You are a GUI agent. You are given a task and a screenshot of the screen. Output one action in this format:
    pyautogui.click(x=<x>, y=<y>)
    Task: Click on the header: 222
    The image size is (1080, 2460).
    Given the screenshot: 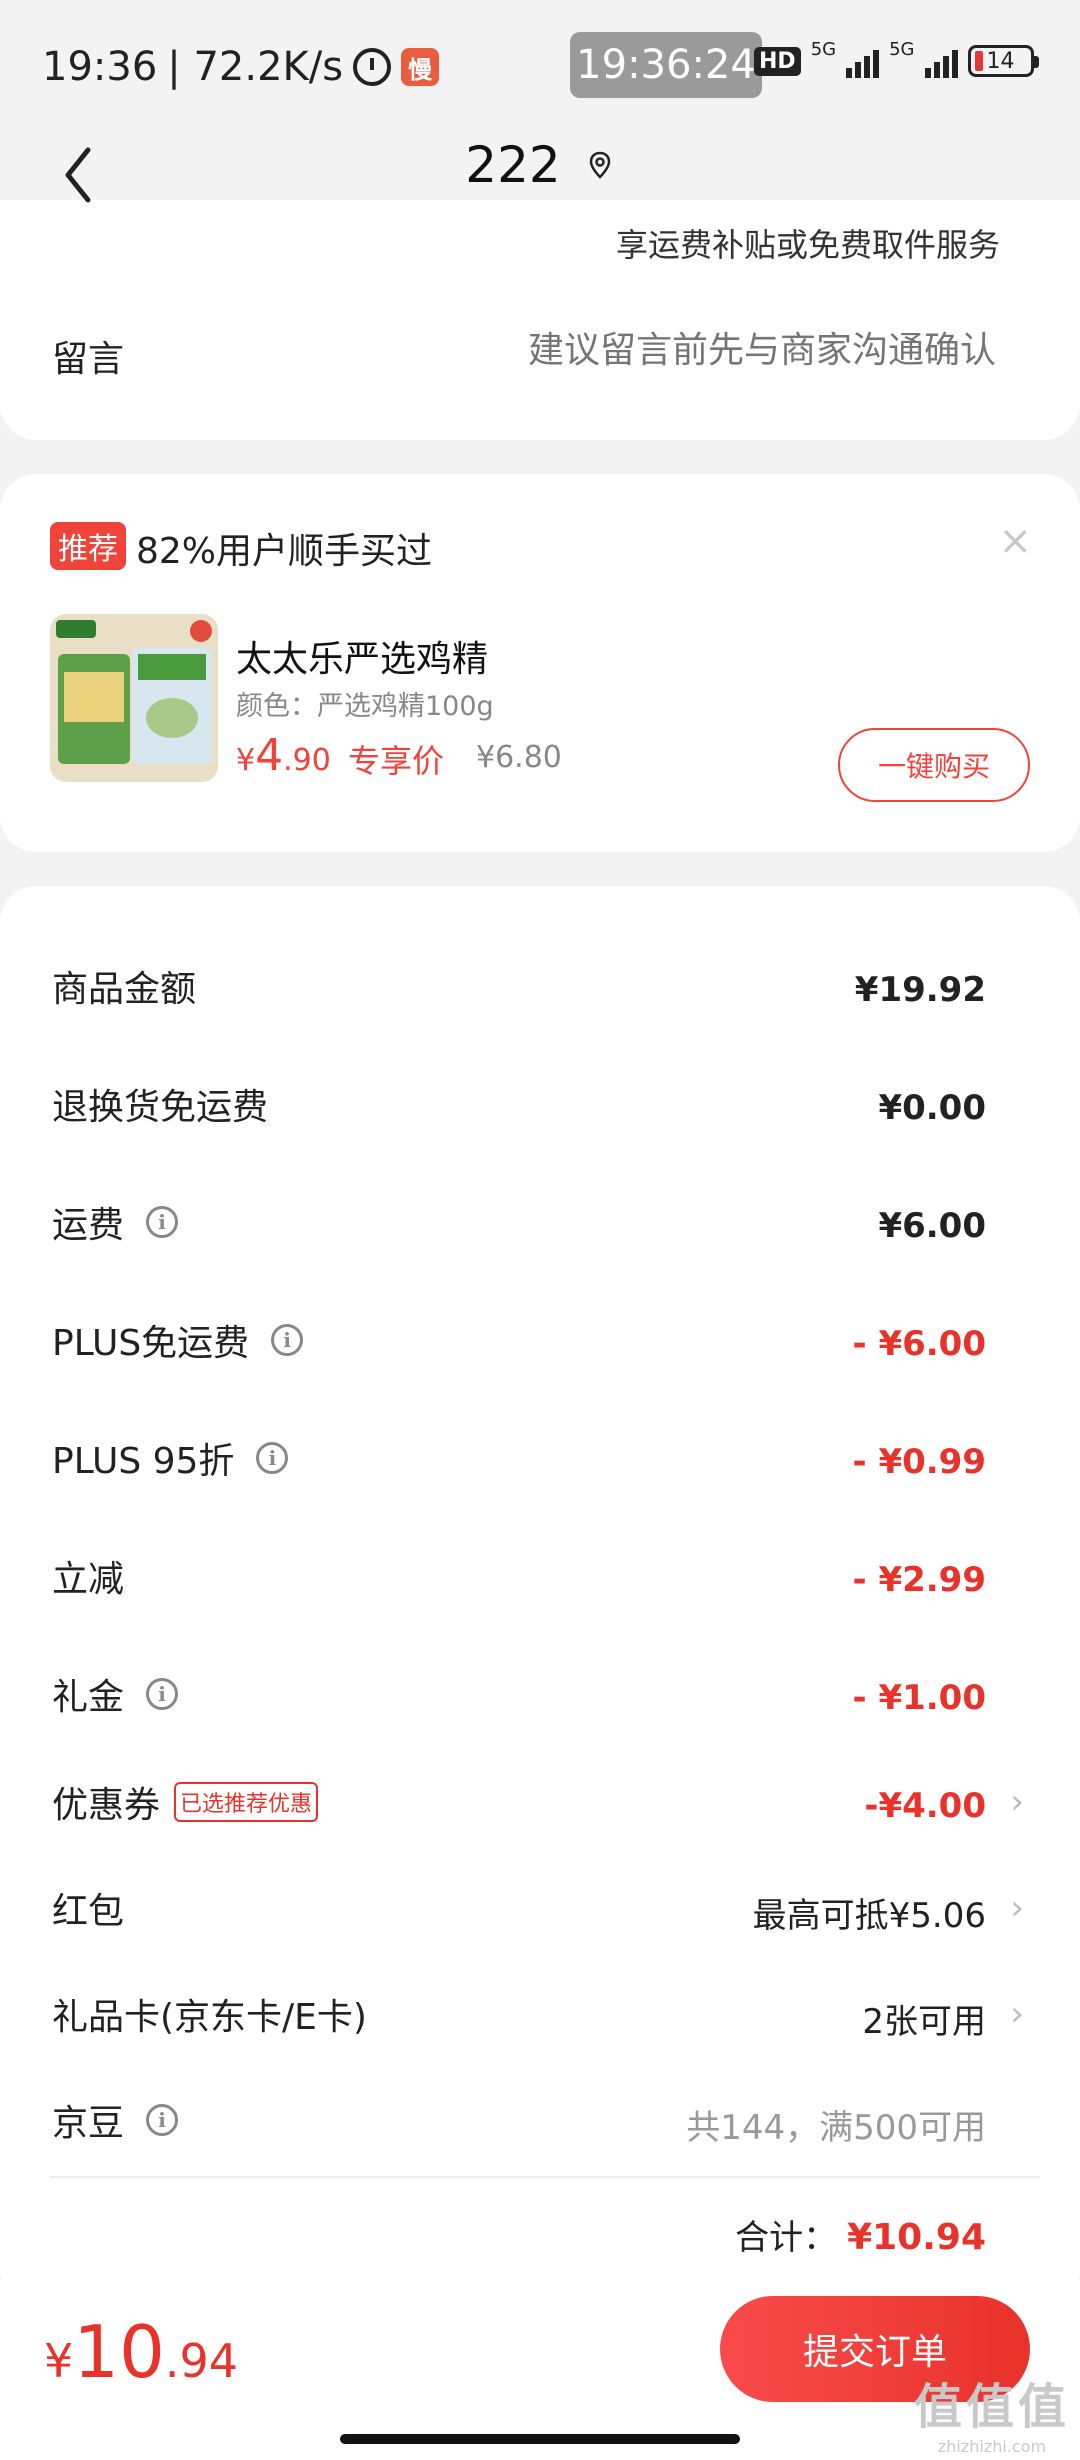 What is the action you would take?
    pyautogui.click(x=540, y=180)
    